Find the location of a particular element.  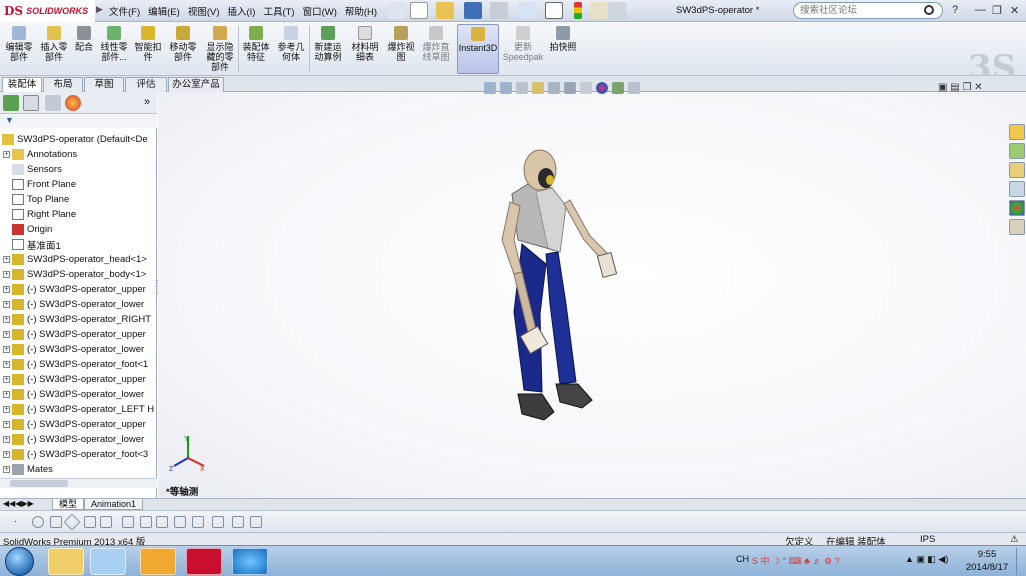

sketch-point-icon: · is located at coordinates (20, 522).